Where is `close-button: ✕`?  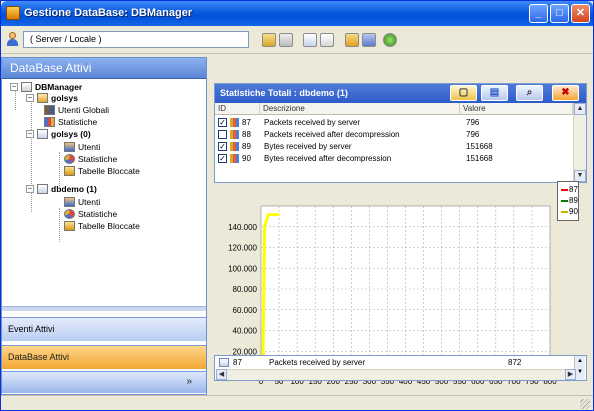 close-button: ✕ is located at coordinates (580, 13).